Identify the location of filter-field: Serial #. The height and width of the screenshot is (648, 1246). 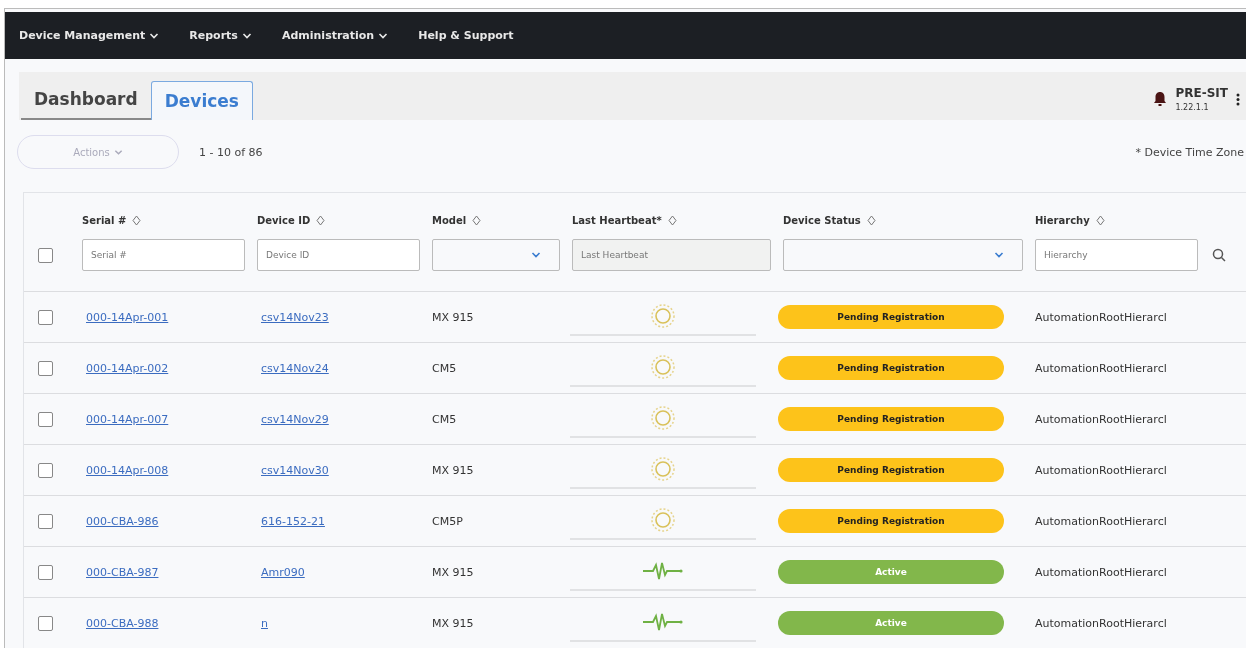
(163, 255).